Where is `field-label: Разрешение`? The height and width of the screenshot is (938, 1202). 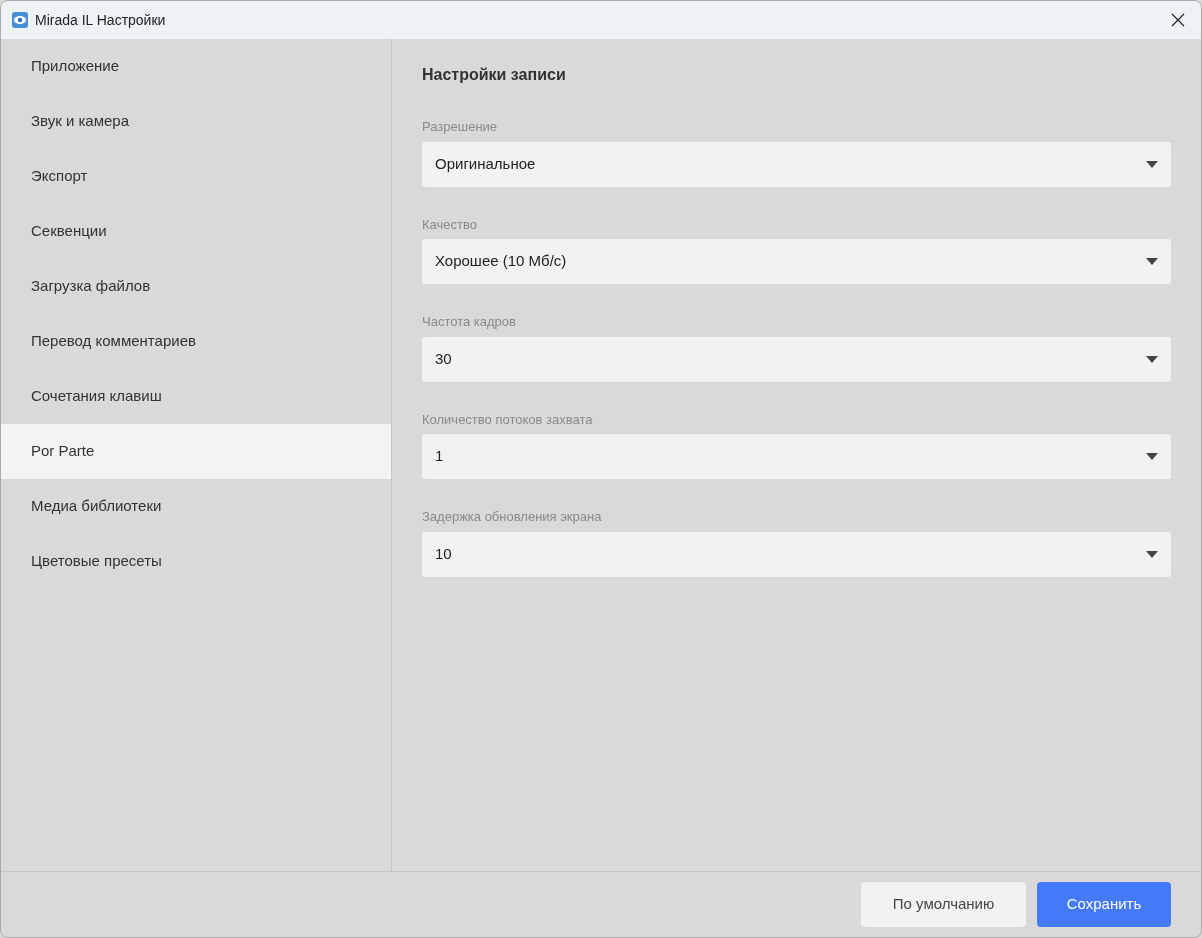 field-label: Разрешение is located at coordinates (460, 127).